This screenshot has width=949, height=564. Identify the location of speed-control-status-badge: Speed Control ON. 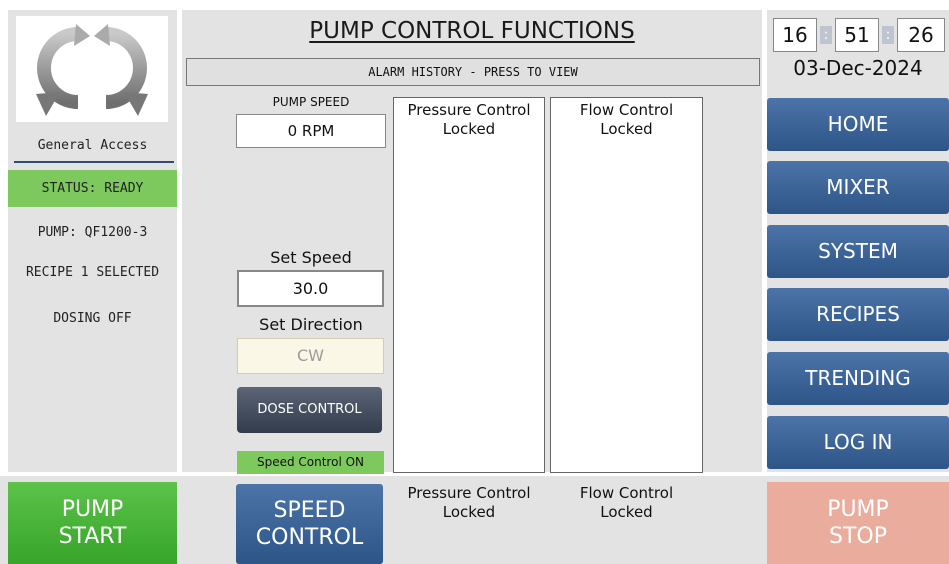
(310, 462).